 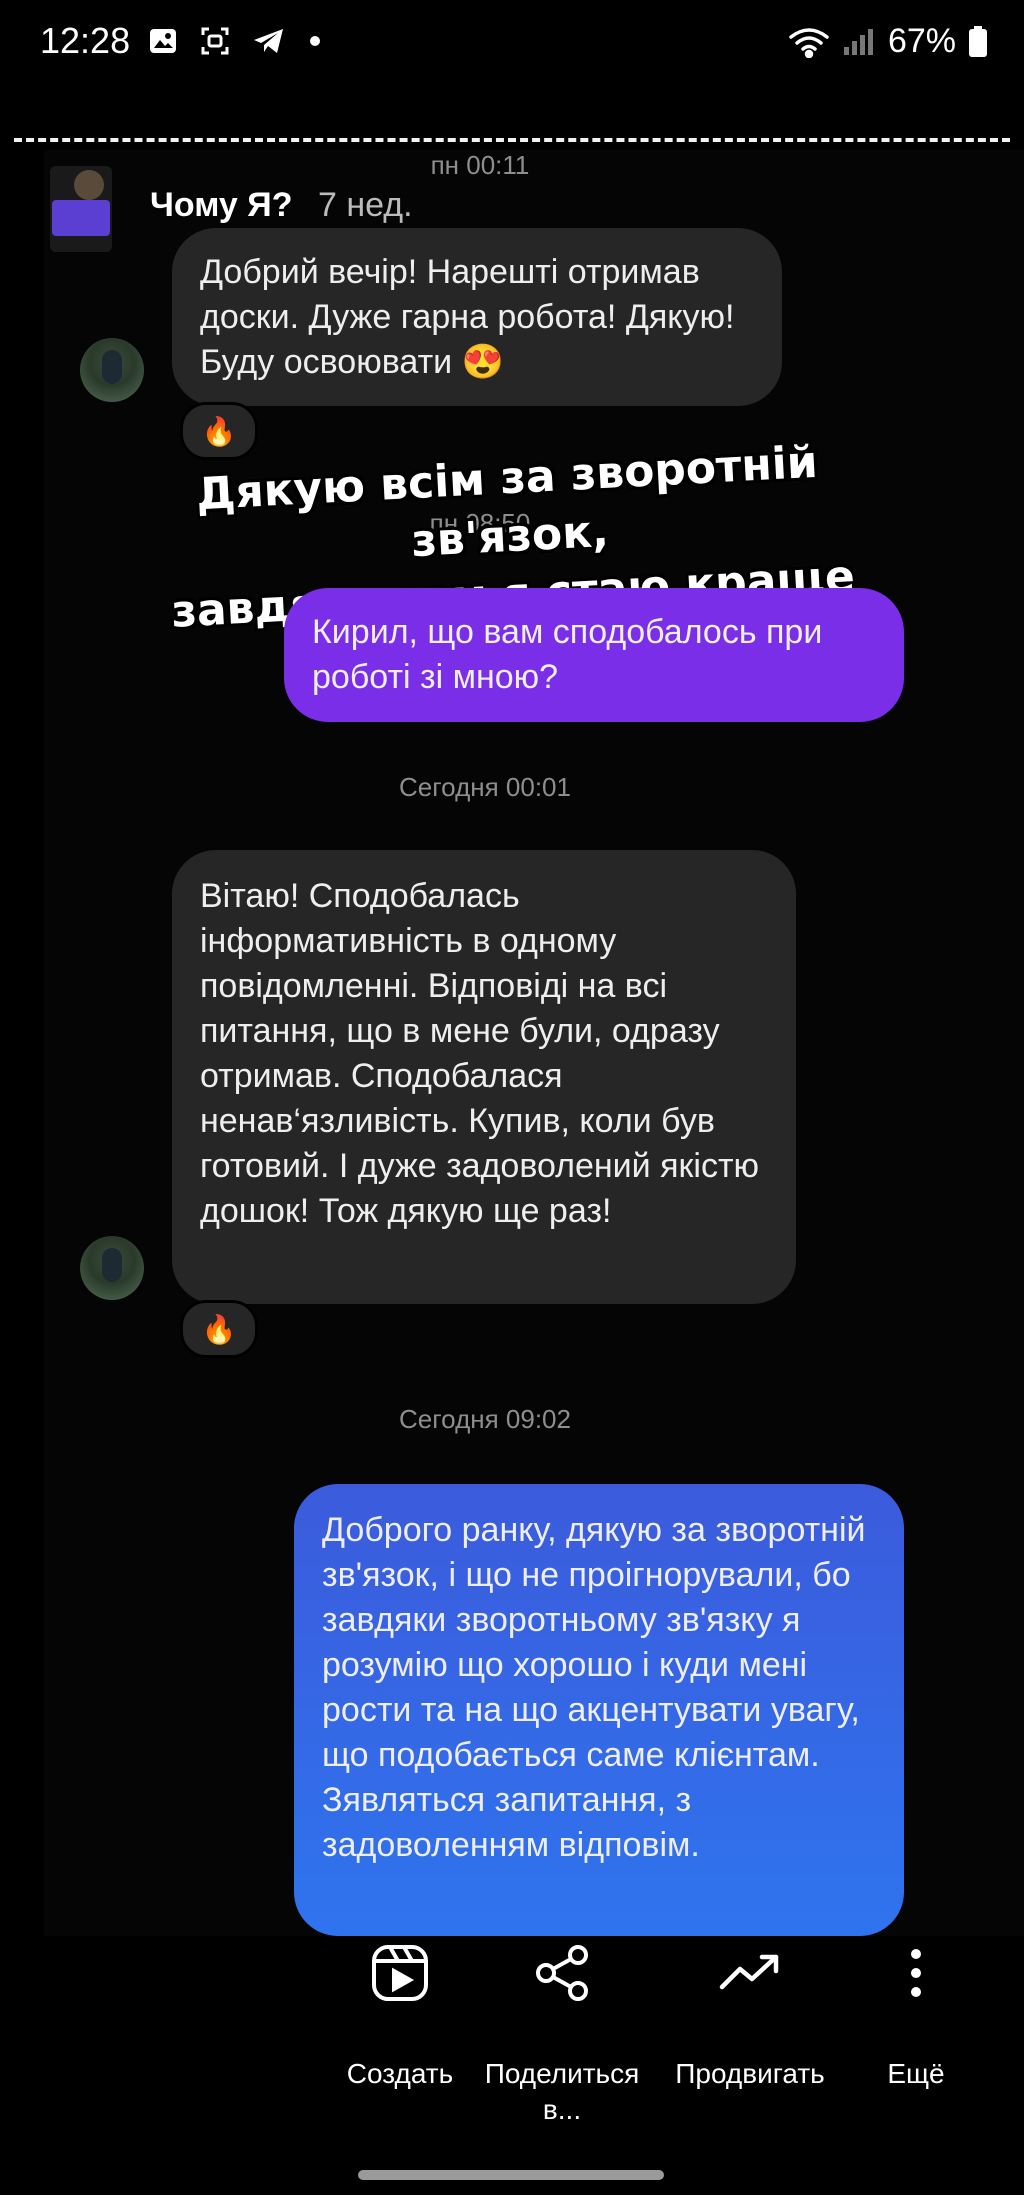 What do you see at coordinates (750, 2016) in the screenshot?
I see `promote-button: Продвигать` at bounding box center [750, 2016].